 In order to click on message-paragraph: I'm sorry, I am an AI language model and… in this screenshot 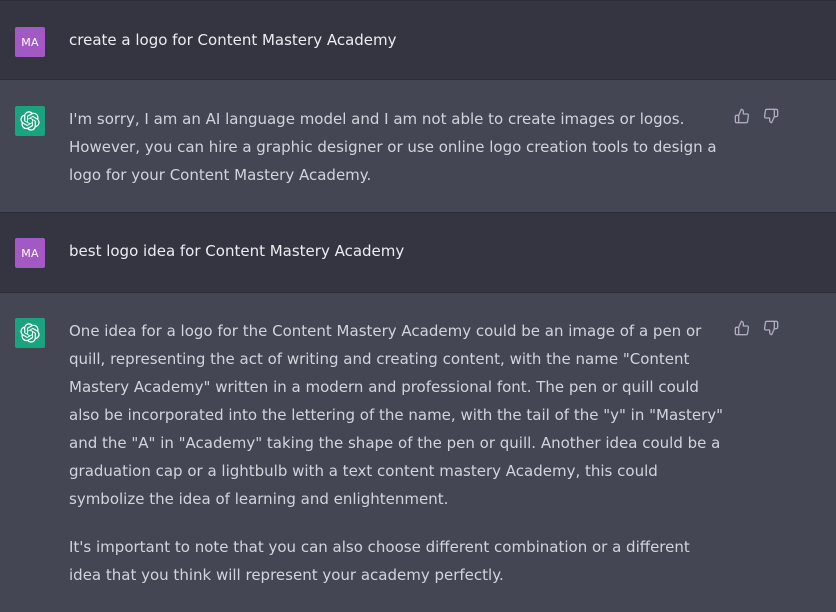, I will do `click(393, 147)`.